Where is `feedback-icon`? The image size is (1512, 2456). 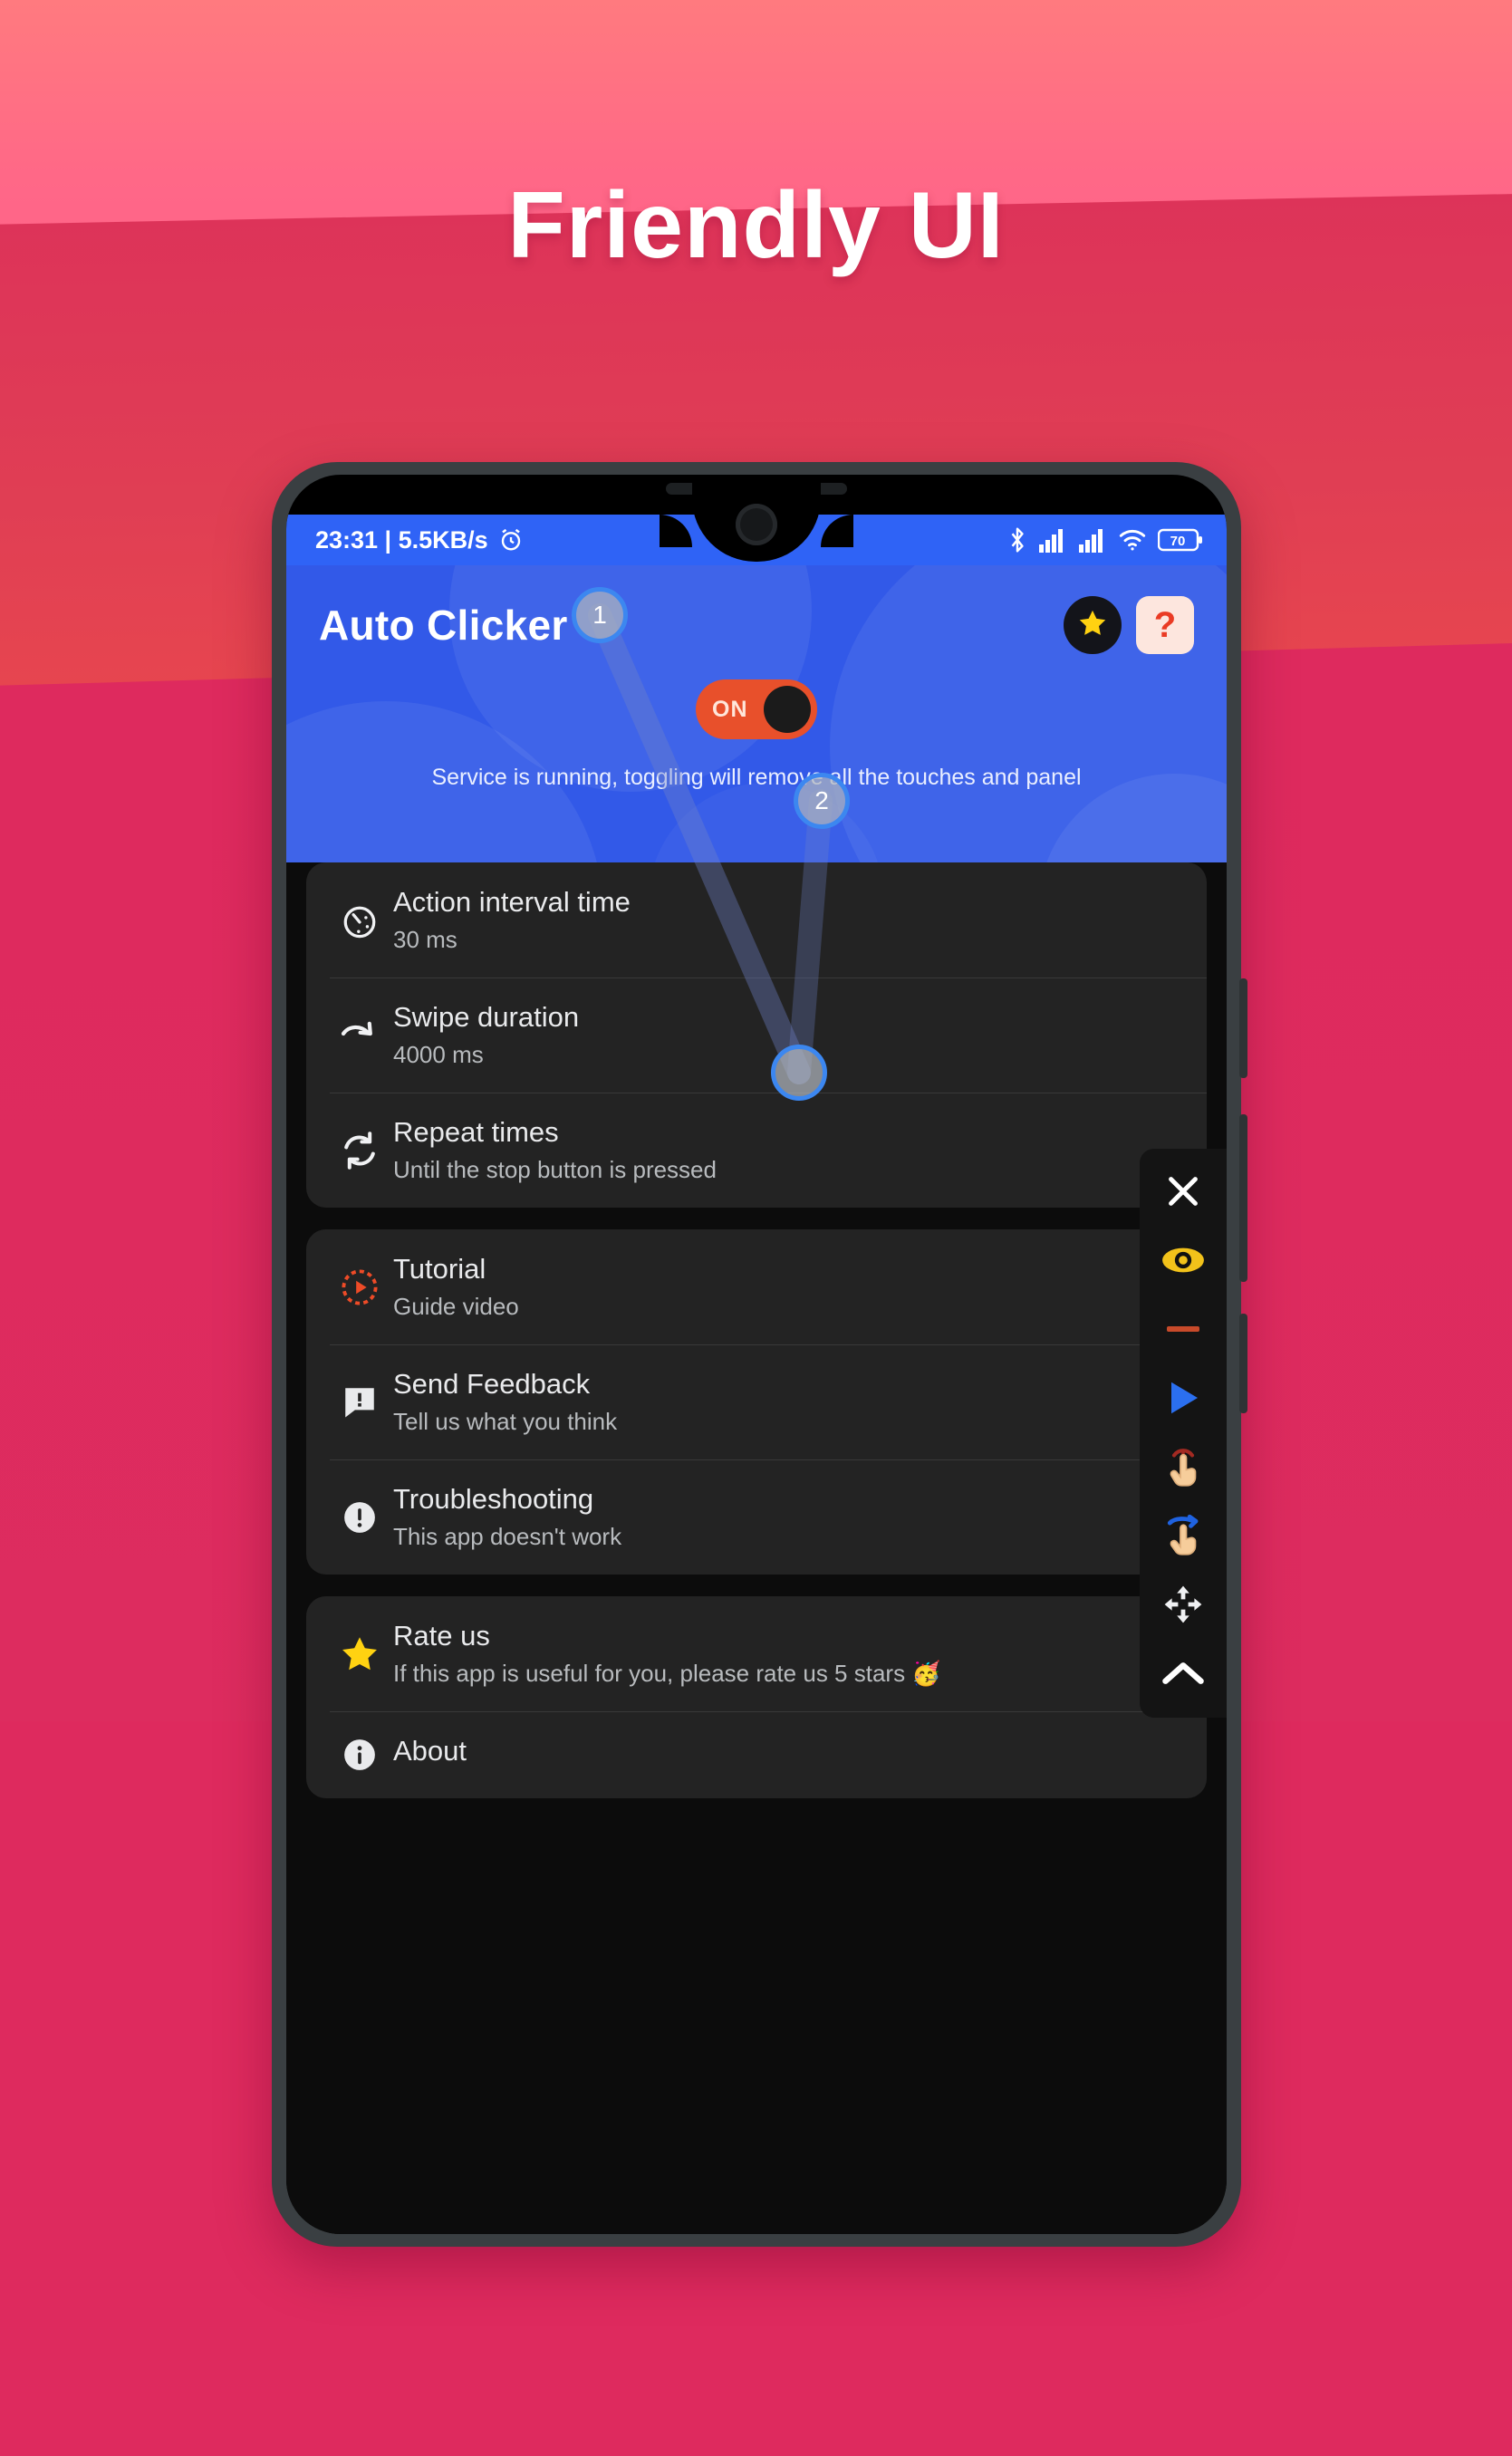
feedback-icon is located at coordinates (359, 1402).